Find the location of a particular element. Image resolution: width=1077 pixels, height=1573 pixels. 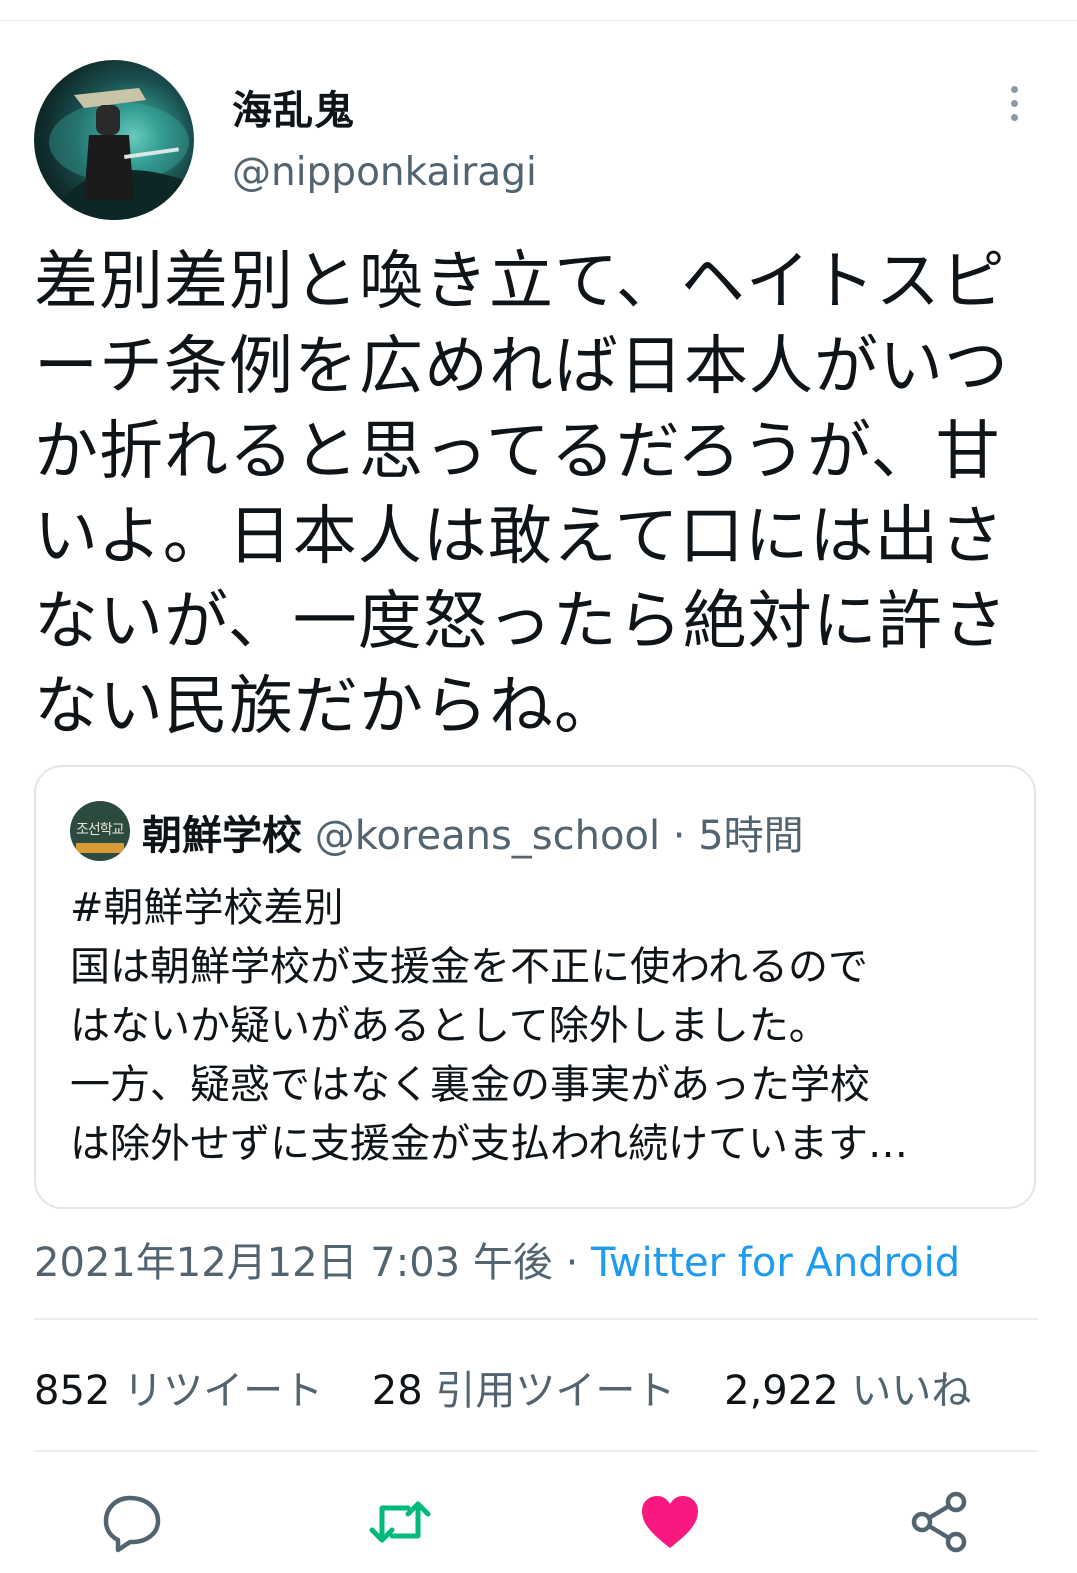

quote-count-label: 引用ツイート is located at coordinates (555, 1391).